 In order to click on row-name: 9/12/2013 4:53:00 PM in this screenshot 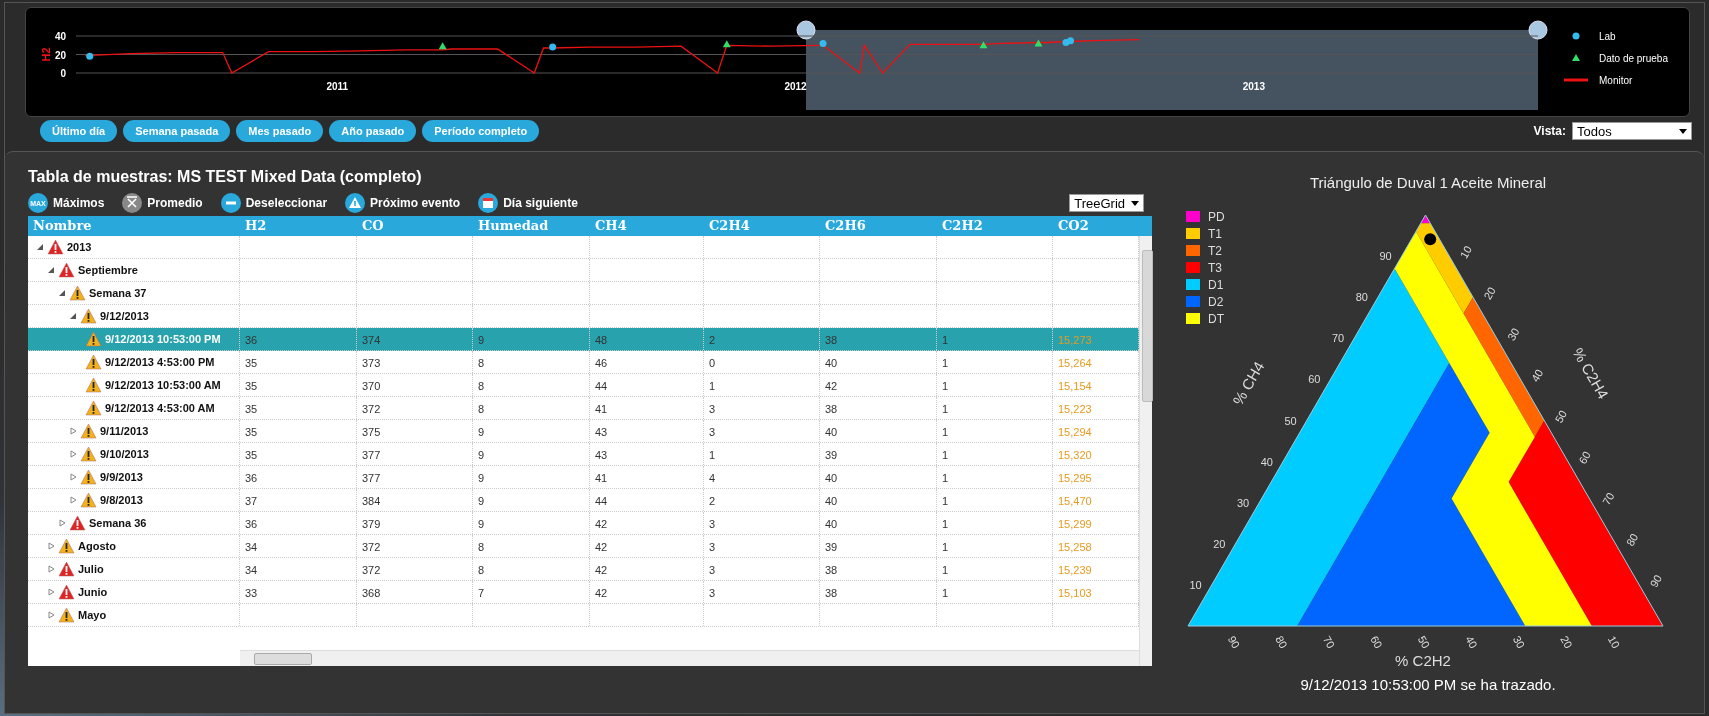, I will do `click(160, 362)`.